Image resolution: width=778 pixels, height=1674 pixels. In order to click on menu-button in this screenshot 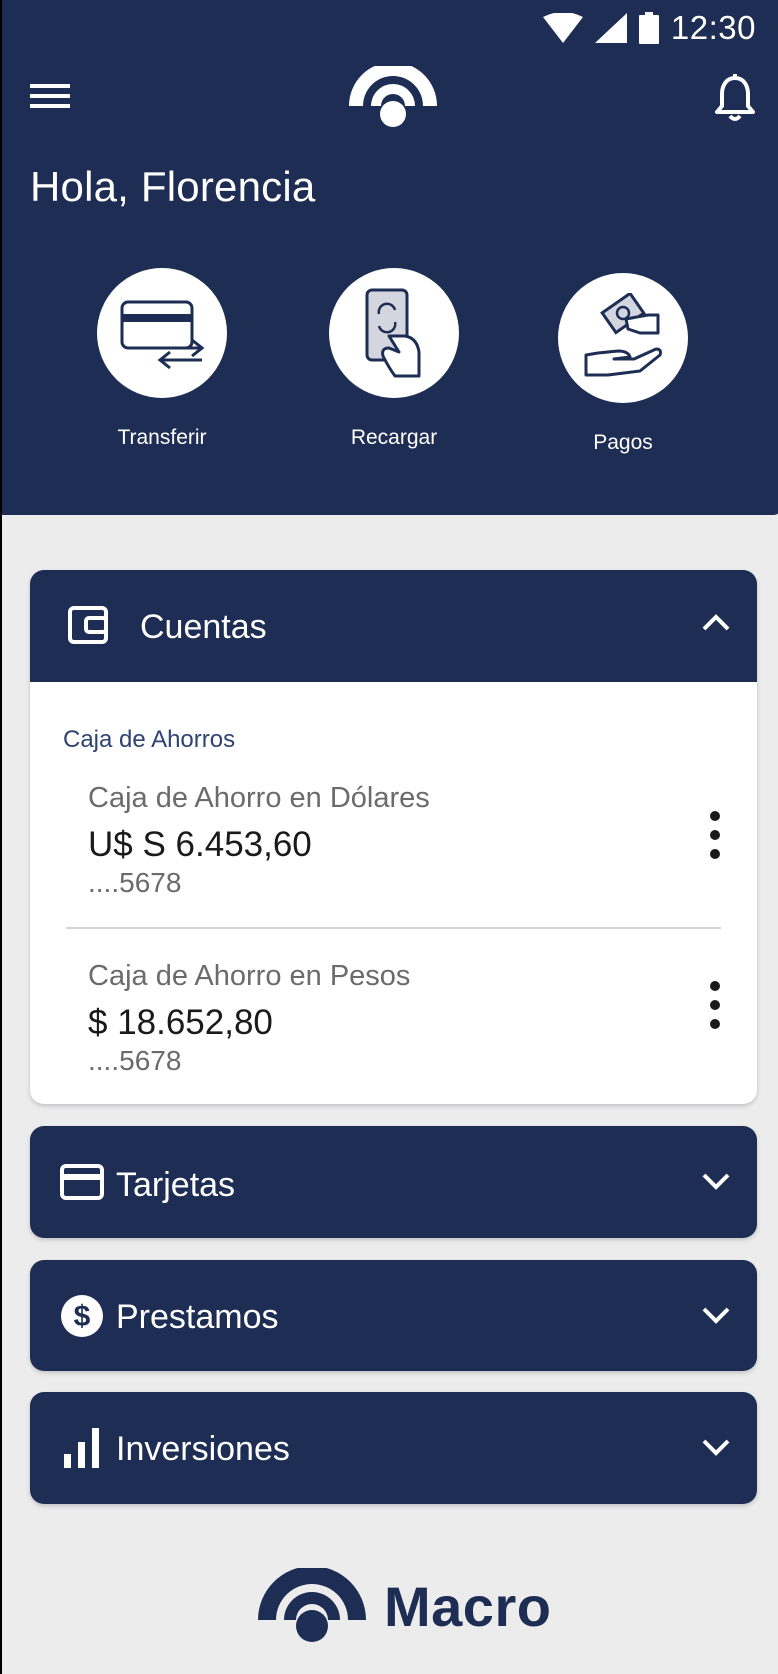, I will do `click(50, 96)`.